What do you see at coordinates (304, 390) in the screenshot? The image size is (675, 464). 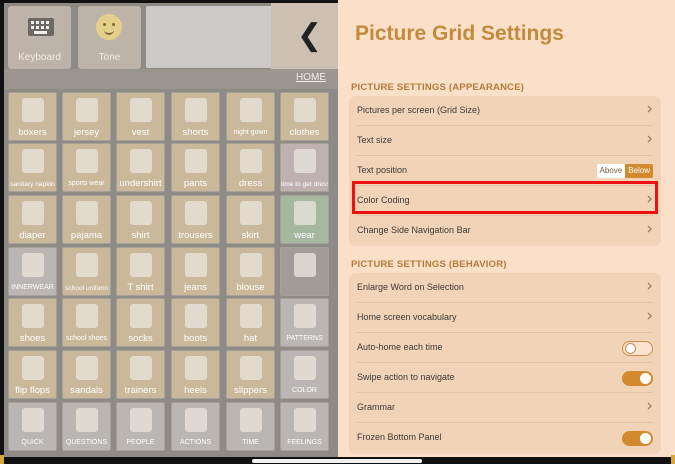 I see `picture-cell-label: COLOR` at bounding box center [304, 390].